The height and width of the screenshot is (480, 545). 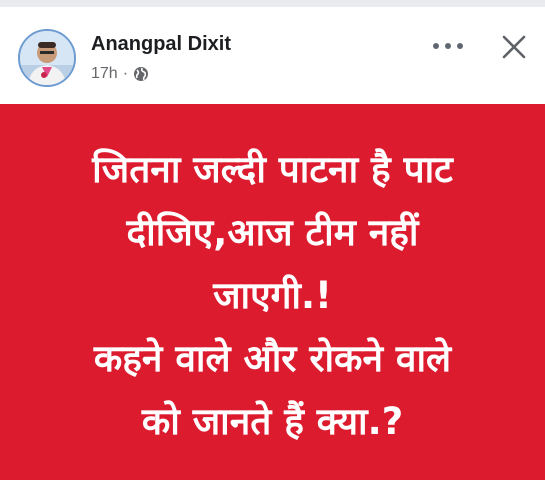 I want to click on more-options-button, so click(x=448, y=46).